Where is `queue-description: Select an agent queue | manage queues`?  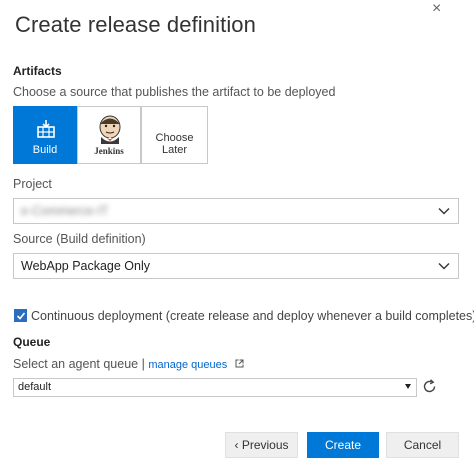 queue-description: Select an agent queue | manage queues is located at coordinates (128, 364).